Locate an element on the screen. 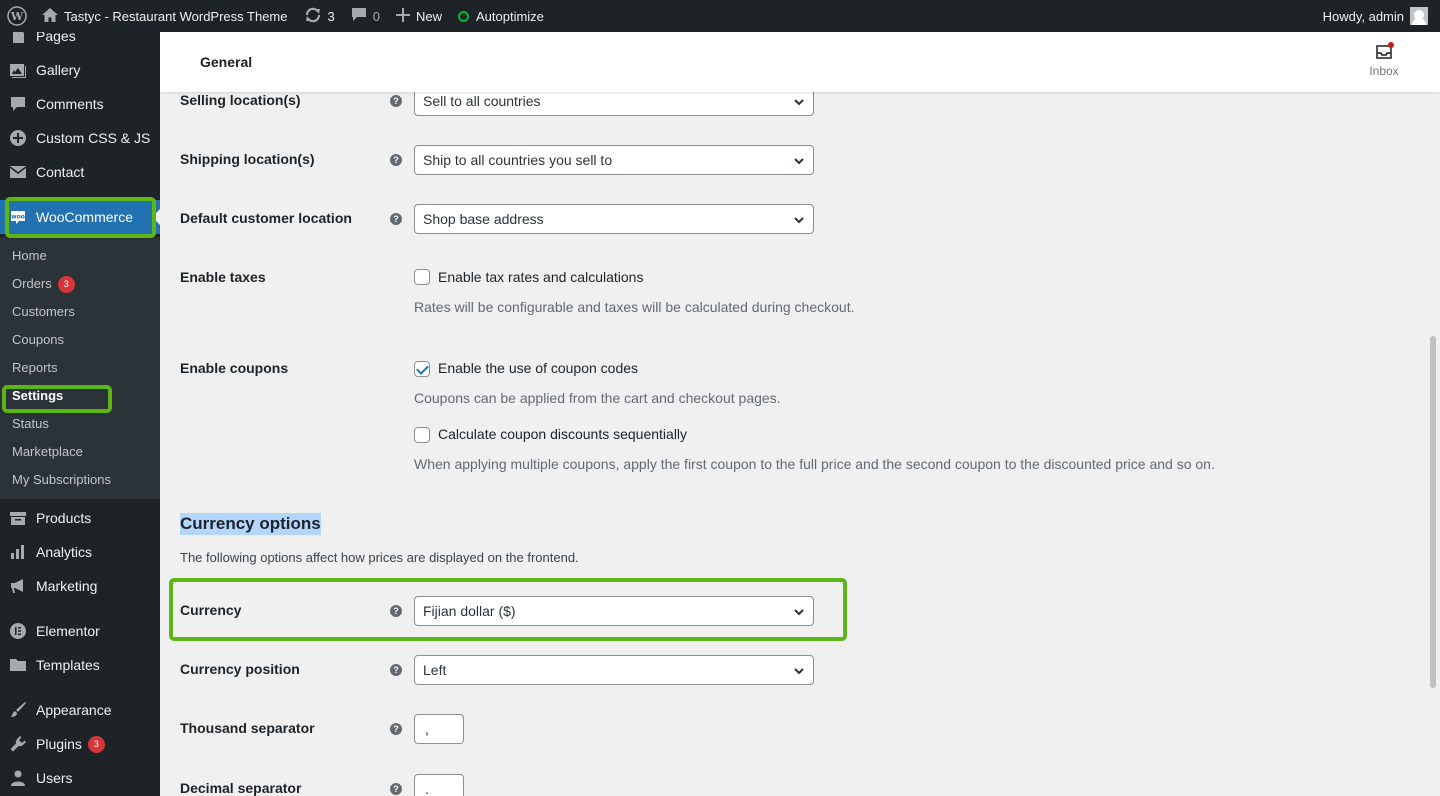 This screenshot has height=796, width=1440. menu-item-gallery: Gallery is located at coordinates (80, 70).